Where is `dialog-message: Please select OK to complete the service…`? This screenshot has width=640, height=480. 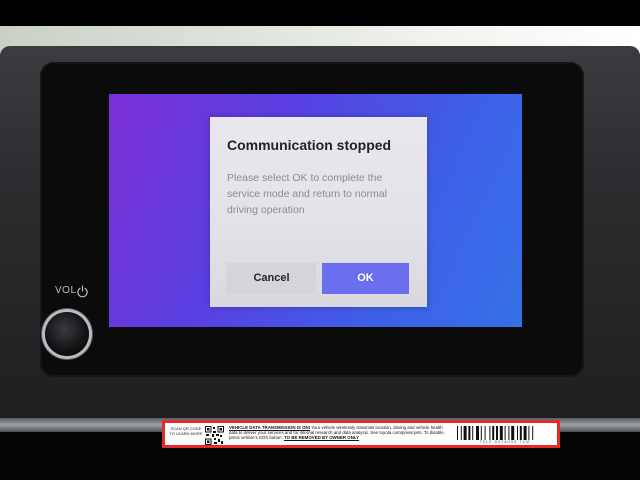 dialog-message: Please select OK to complete the service… is located at coordinates (307, 194).